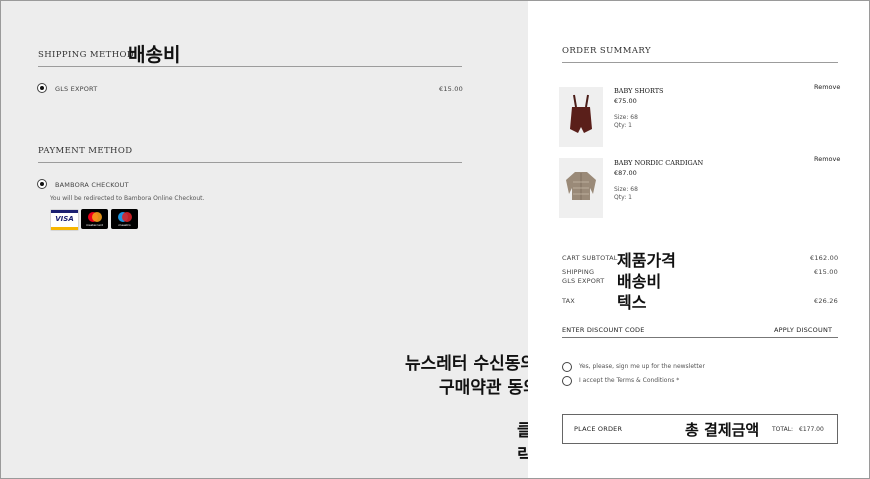 Image resolution: width=870 pixels, height=479 pixels. I want to click on maestro-label: maestro, so click(124, 225).